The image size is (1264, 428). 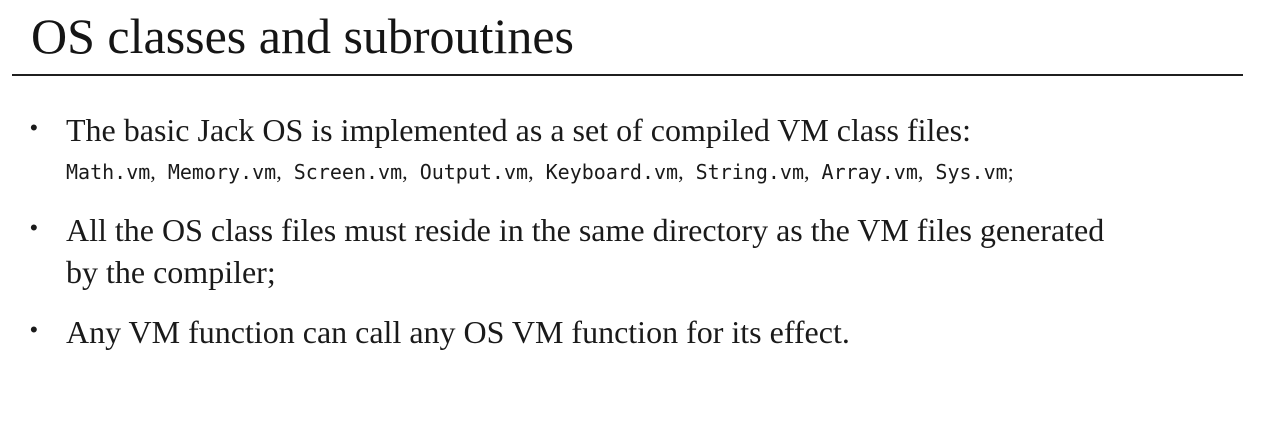 What do you see at coordinates (108, 172) in the screenshot?
I see `vm-file: Math.vm` at bounding box center [108, 172].